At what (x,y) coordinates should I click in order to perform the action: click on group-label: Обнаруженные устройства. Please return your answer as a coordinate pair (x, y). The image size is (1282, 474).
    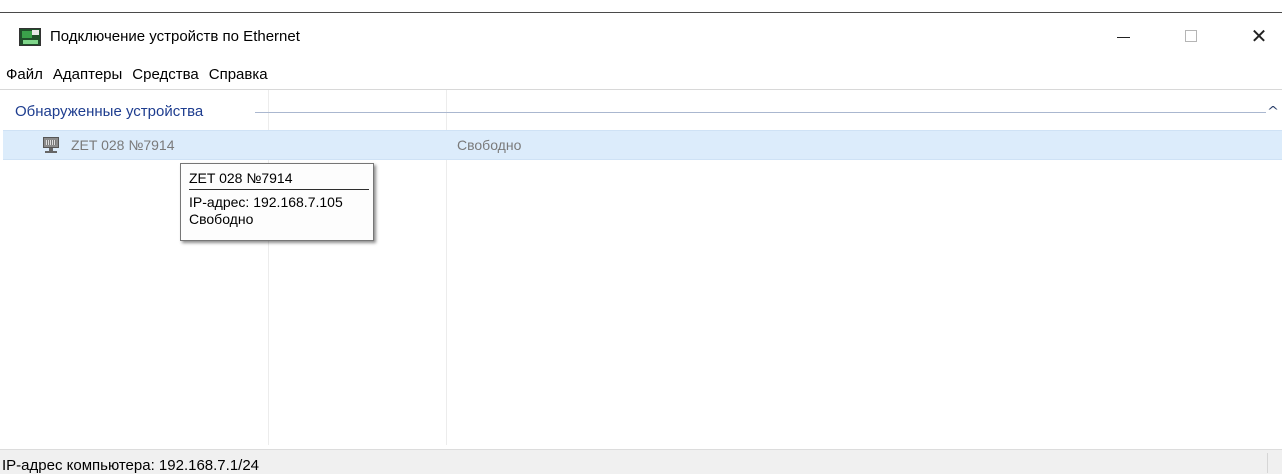
    Looking at the image, I should click on (112, 111).